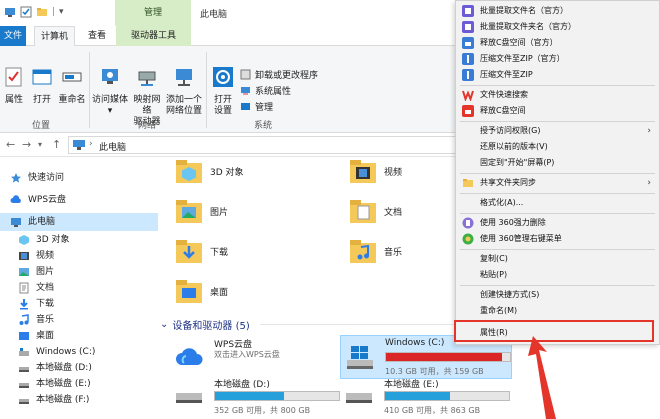 This screenshot has height=419, width=660. I want to click on menu-item-zip-official: 压缩文件至ZIP（官方）, so click(557, 59).